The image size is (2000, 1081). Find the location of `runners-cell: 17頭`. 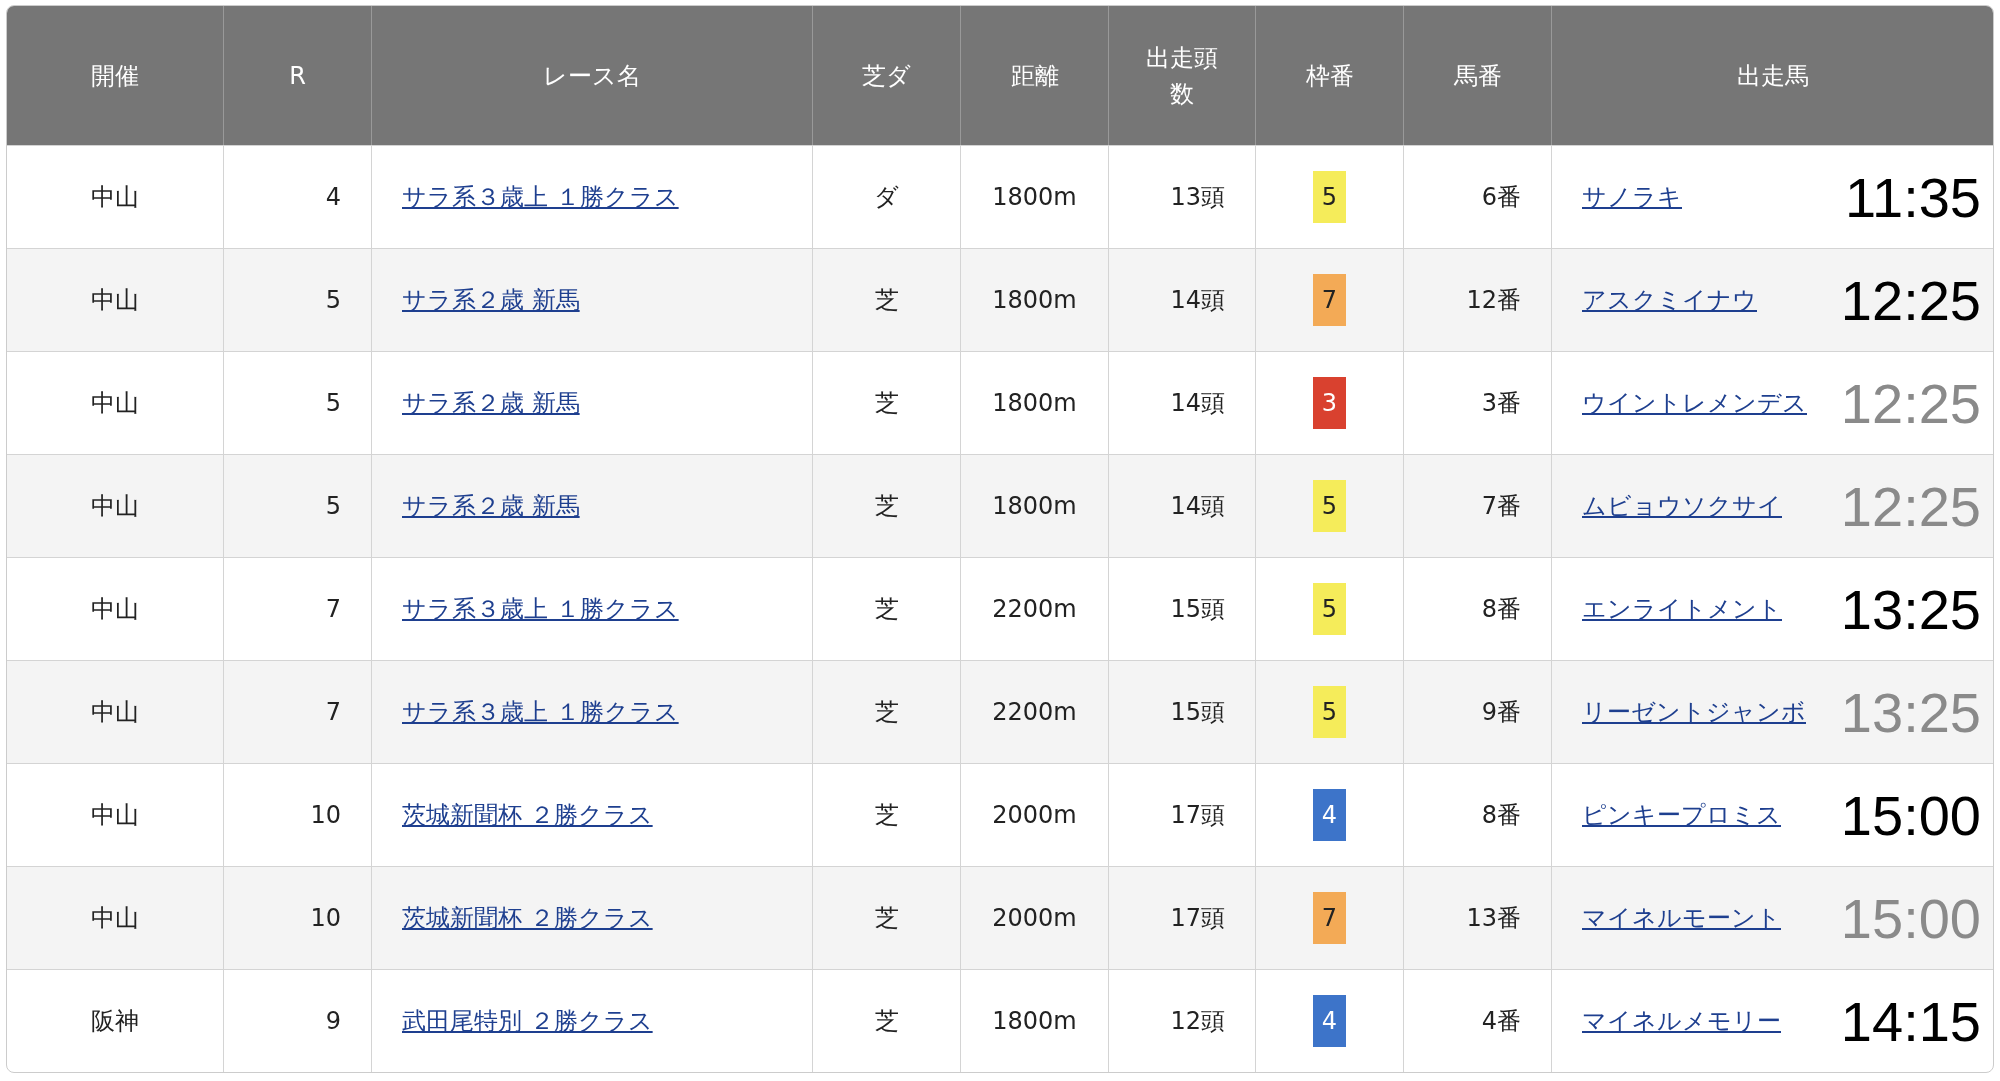

runners-cell: 17頭 is located at coordinates (1182, 917).